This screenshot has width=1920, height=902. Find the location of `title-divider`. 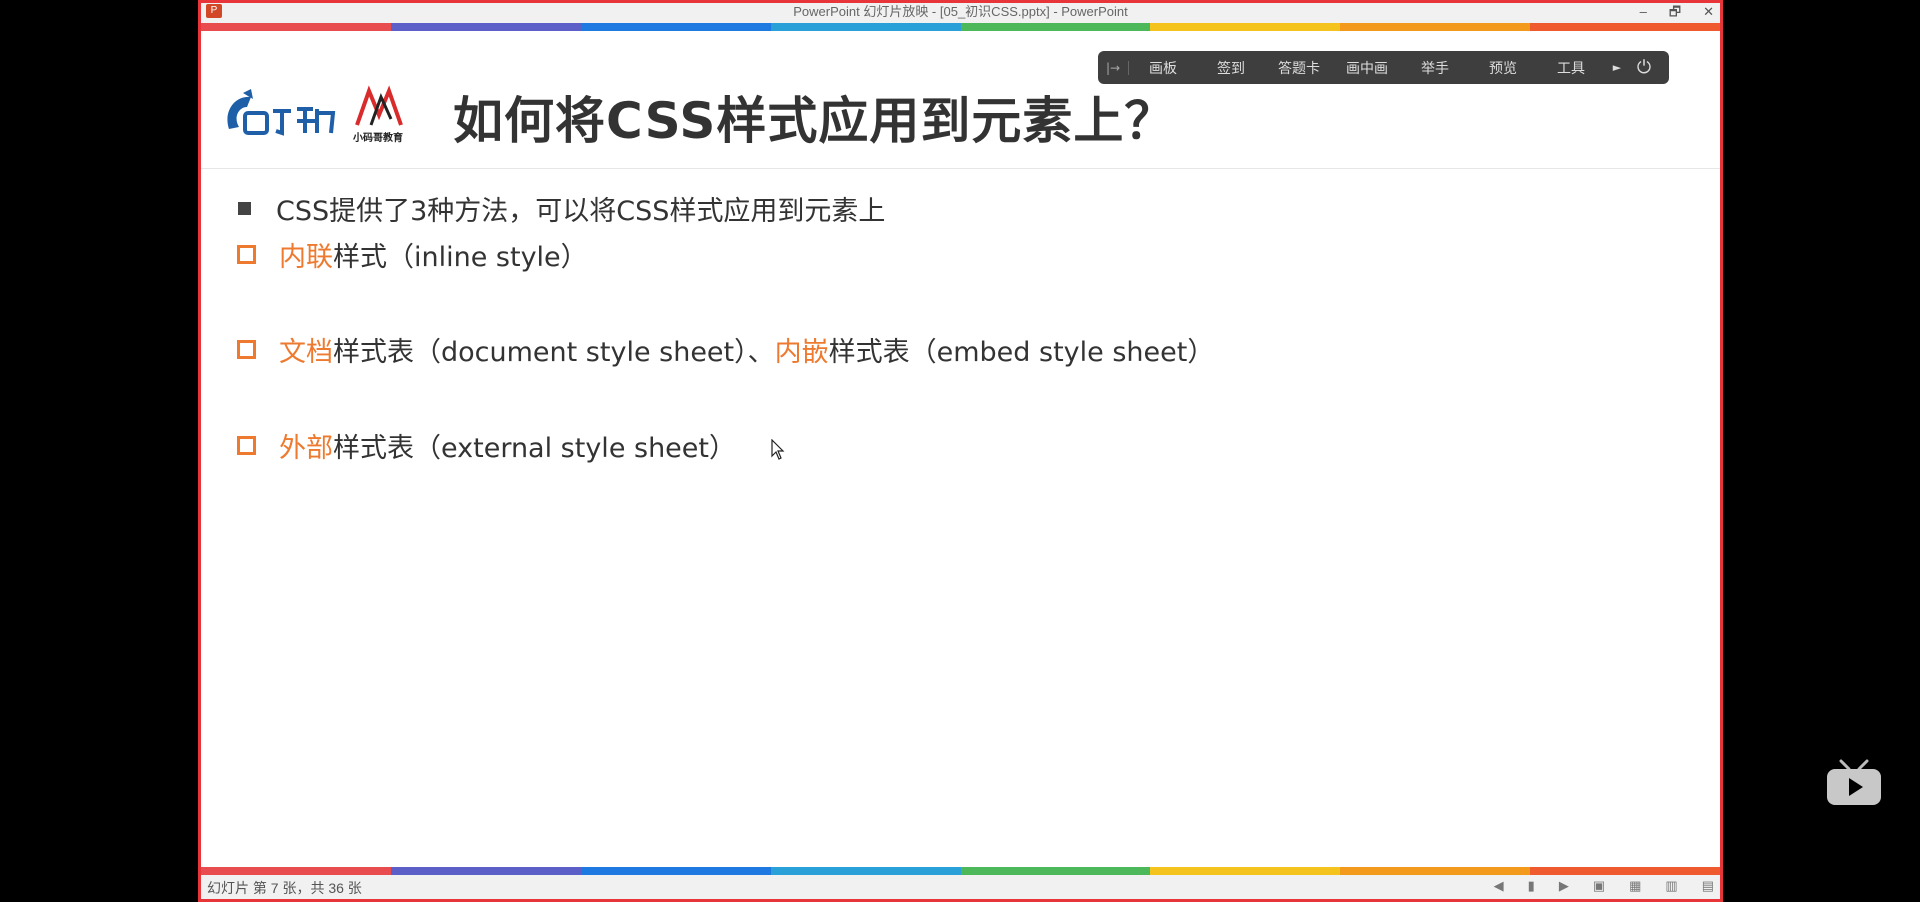

title-divider is located at coordinates (960, 168).